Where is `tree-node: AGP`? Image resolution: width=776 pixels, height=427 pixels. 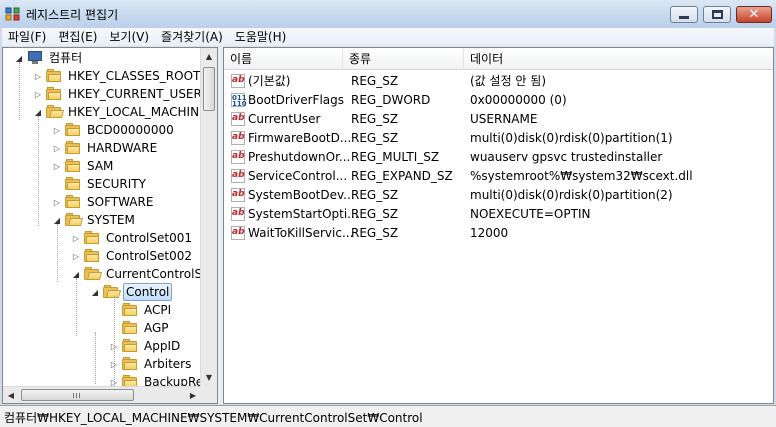 tree-node: AGP is located at coordinates (140, 328).